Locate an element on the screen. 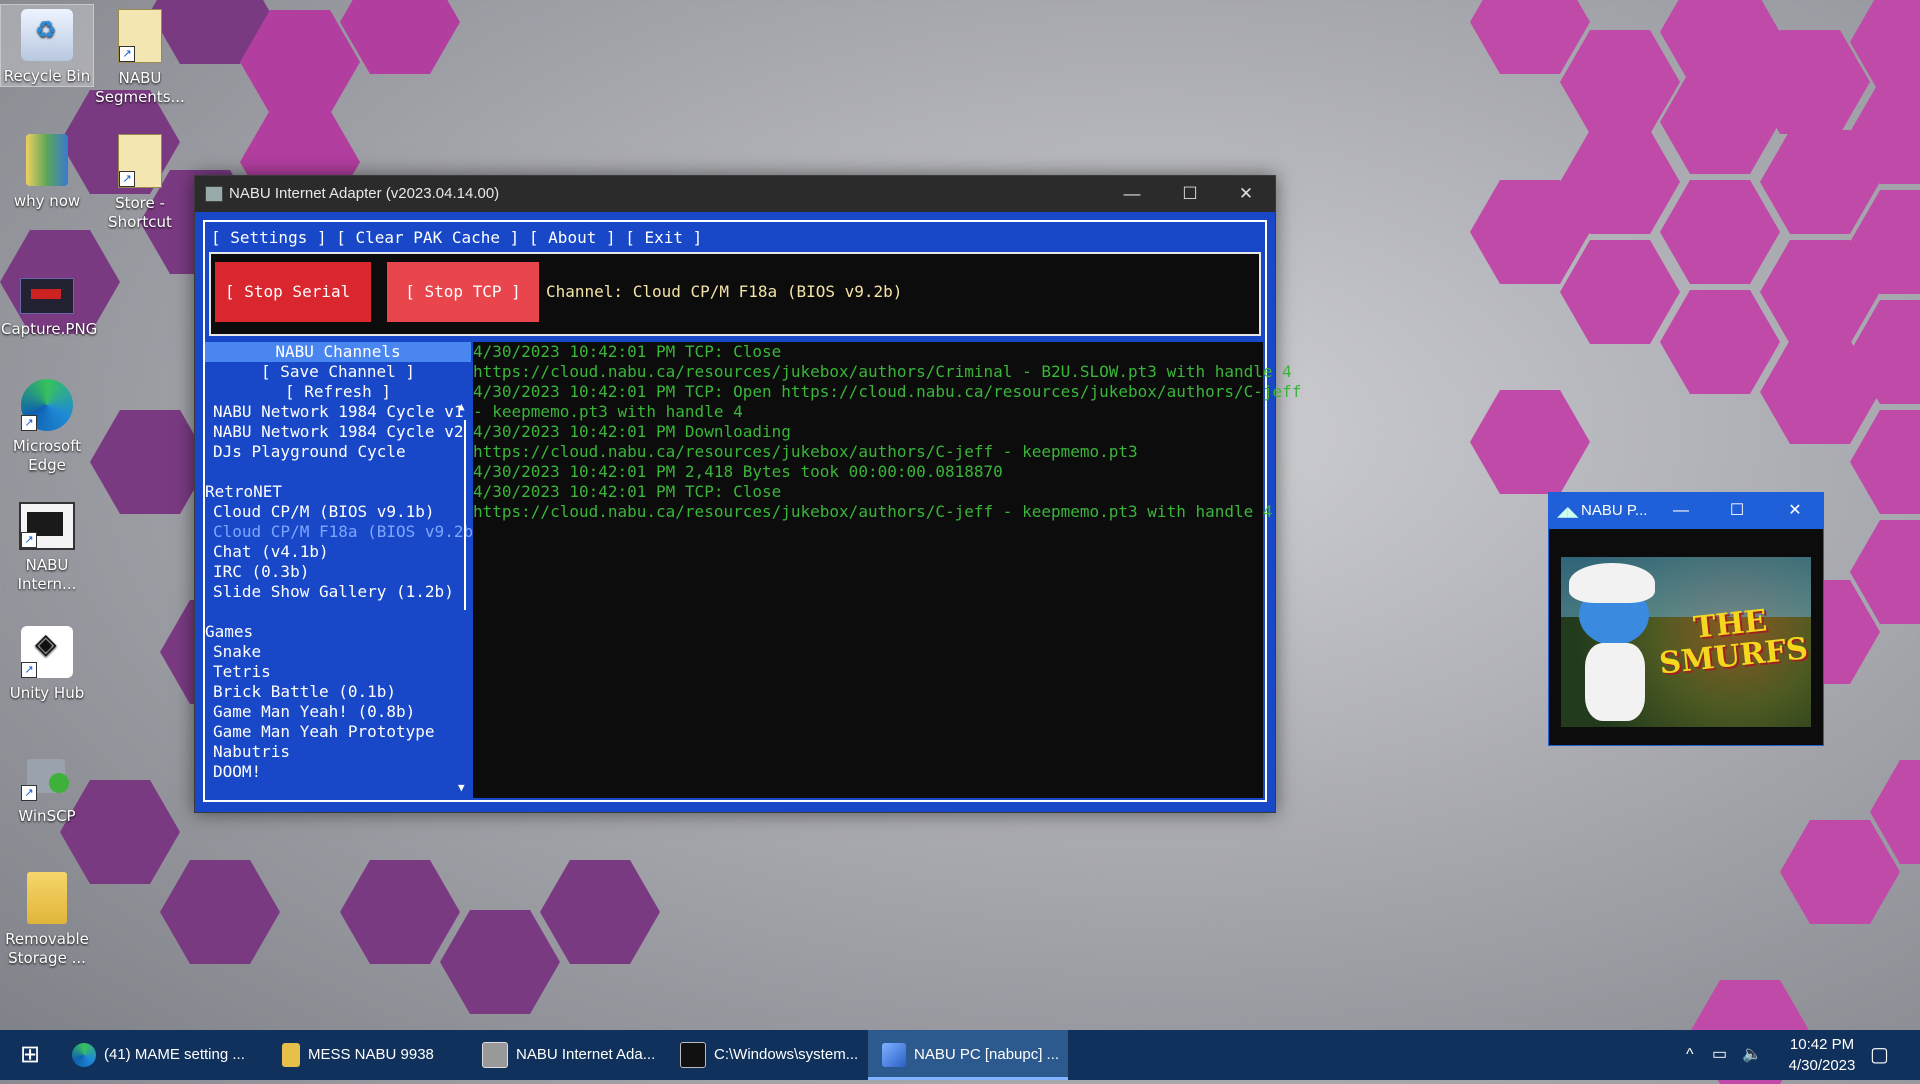  smurf-hat is located at coordinates (1612, 583).